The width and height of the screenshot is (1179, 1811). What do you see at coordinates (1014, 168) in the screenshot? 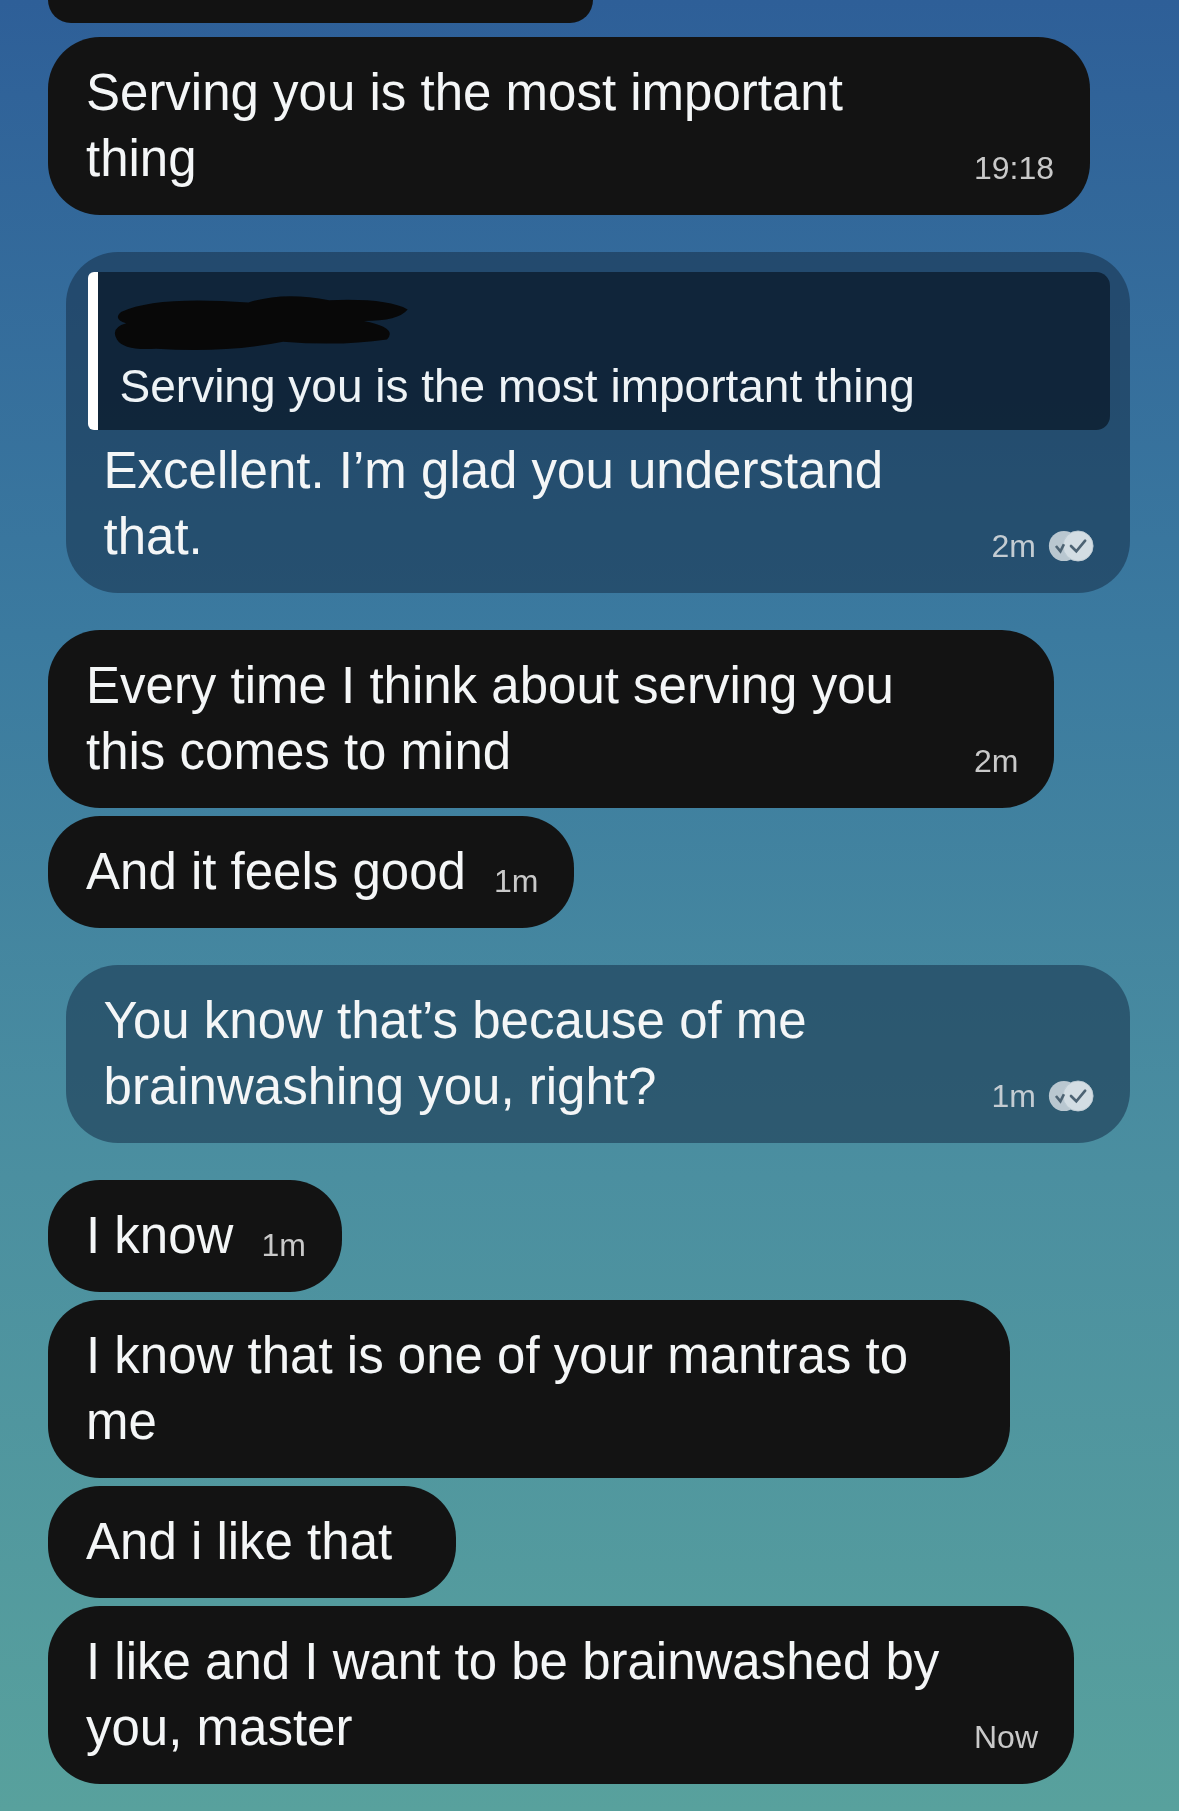
I see `message-time: 19:18` at bounding box center [1014, 168].